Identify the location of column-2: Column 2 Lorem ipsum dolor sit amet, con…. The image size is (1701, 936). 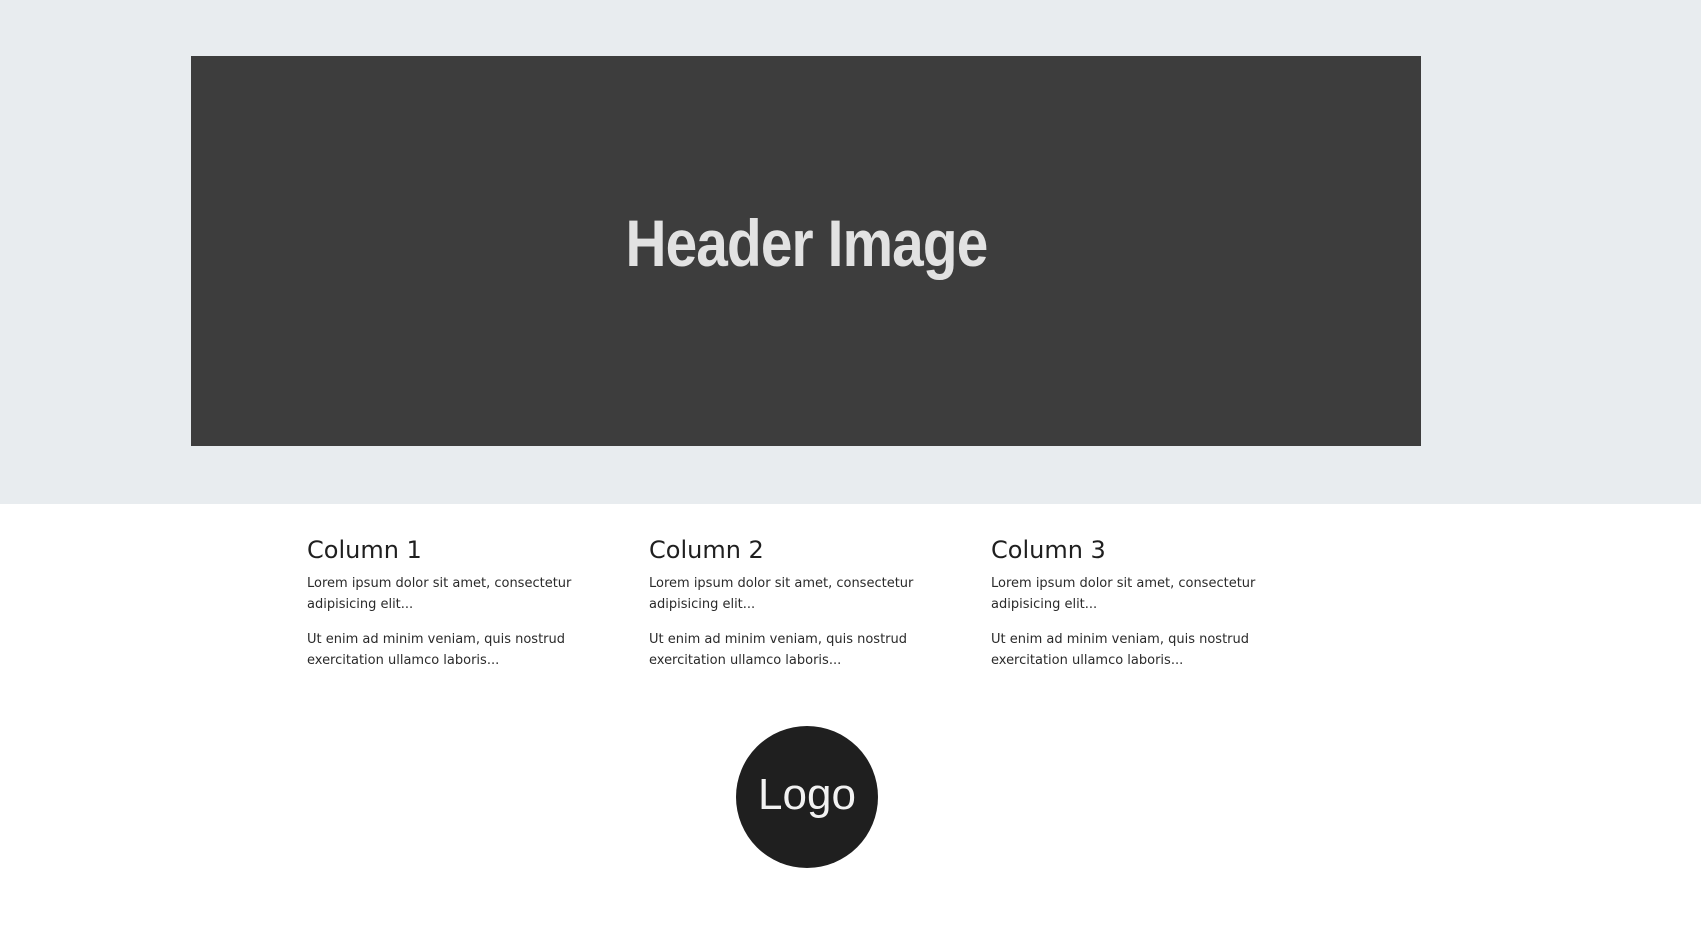
(789, 609).